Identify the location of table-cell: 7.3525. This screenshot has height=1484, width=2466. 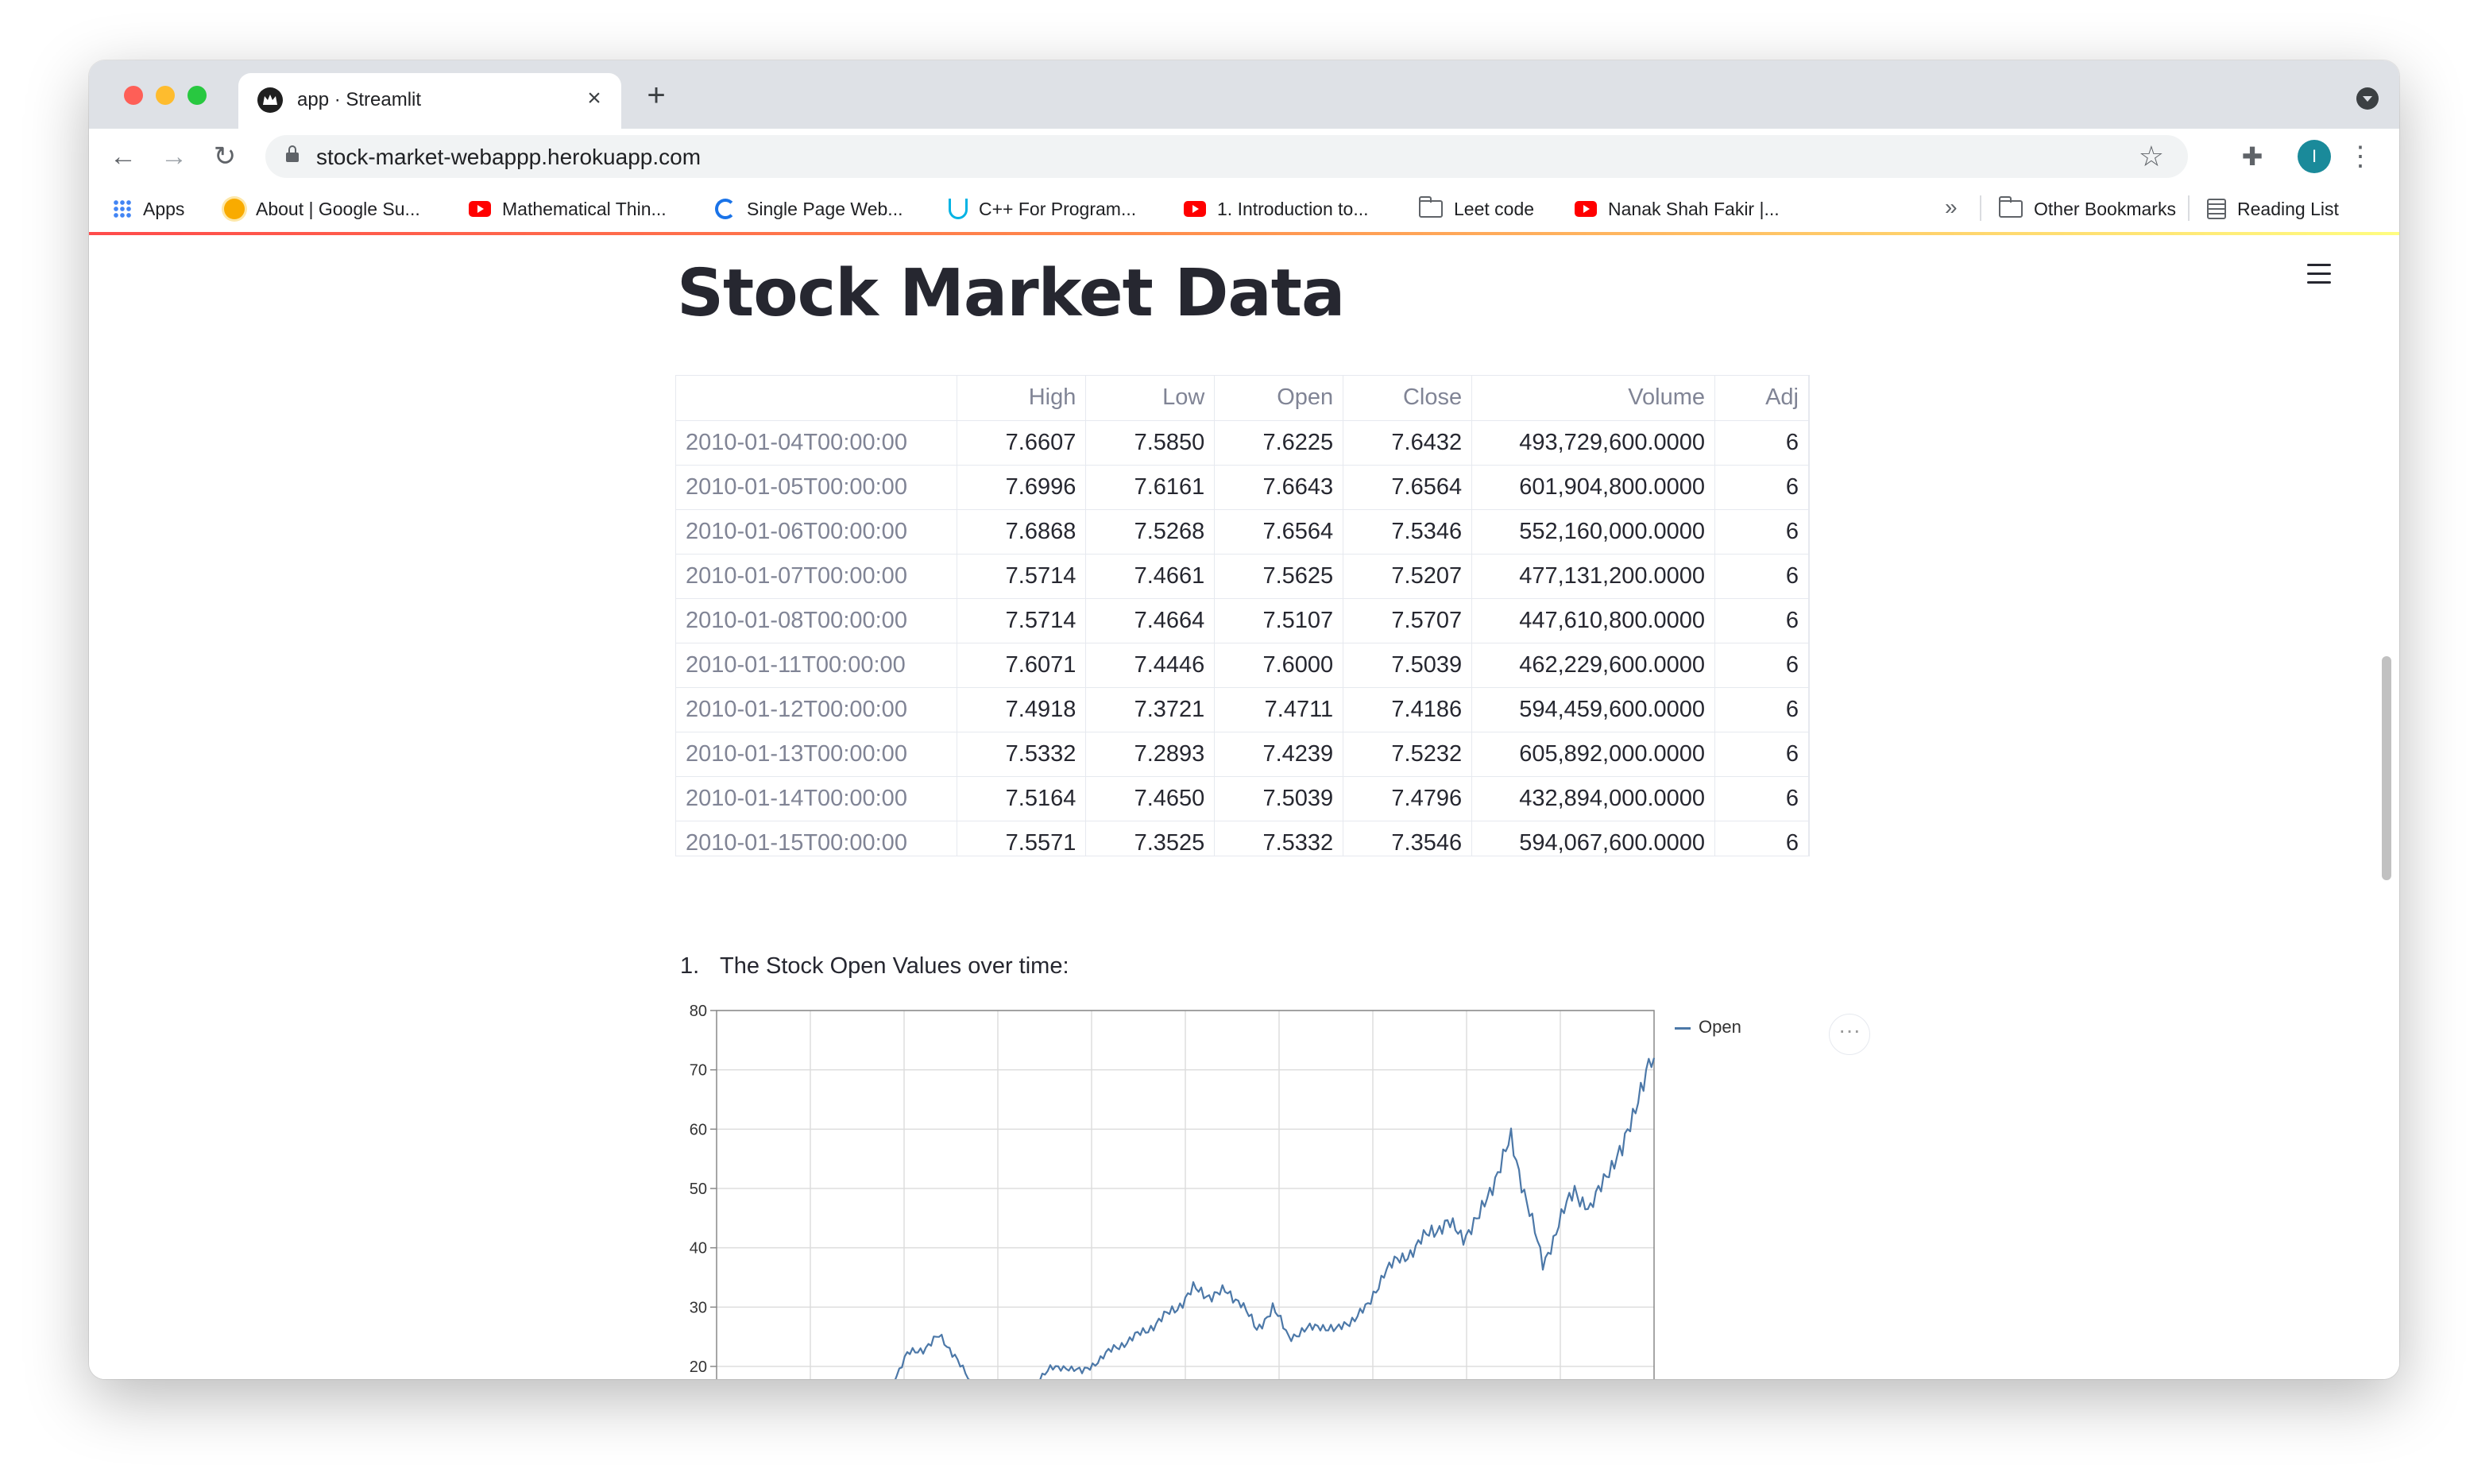
(1150, 839).